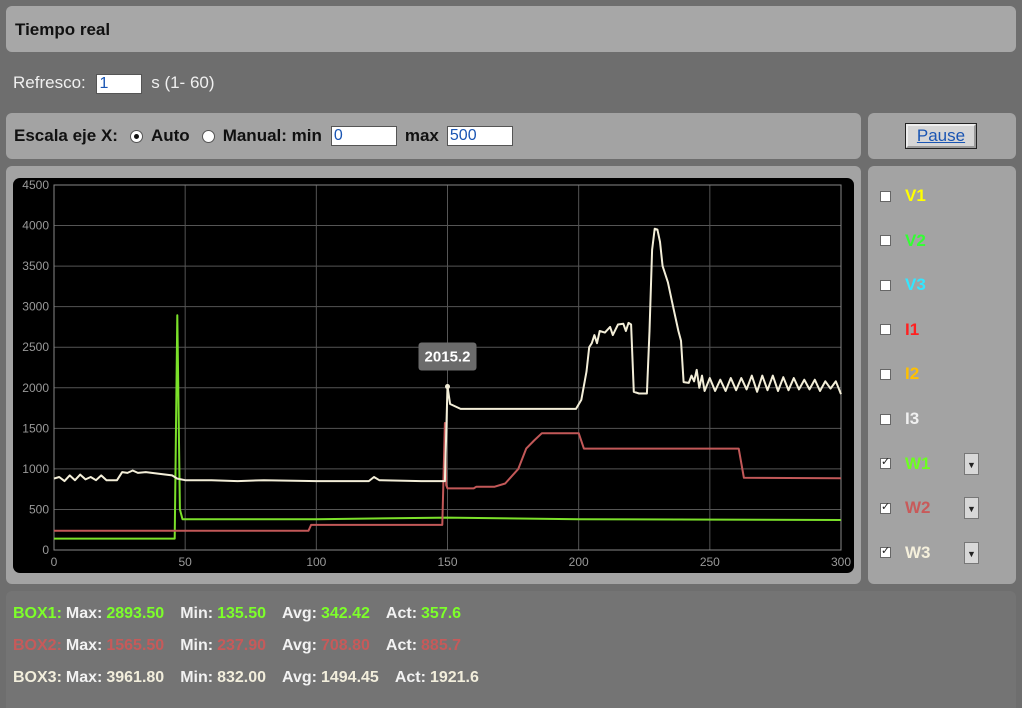 The width and height of the screenshot is (1022, 708). I want to click on legend-label: W3, so click(918, 552).